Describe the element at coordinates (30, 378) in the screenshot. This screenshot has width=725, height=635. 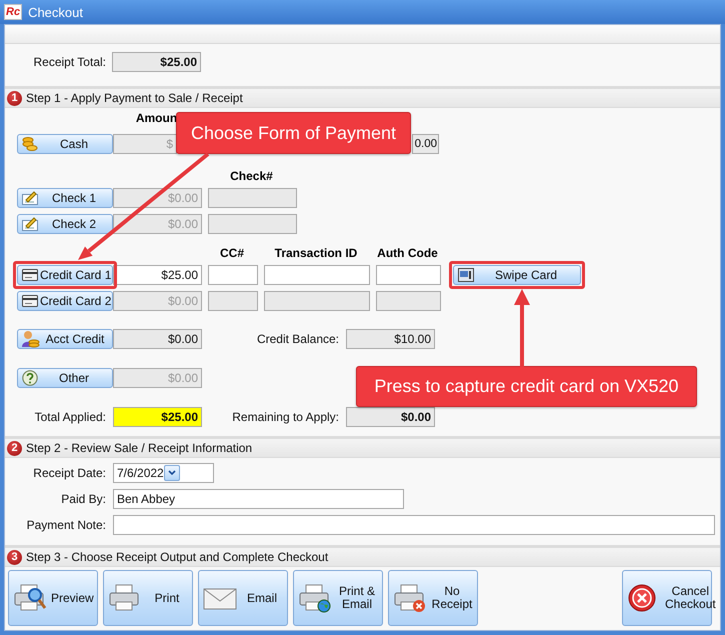
I see `question-icon` at that location.